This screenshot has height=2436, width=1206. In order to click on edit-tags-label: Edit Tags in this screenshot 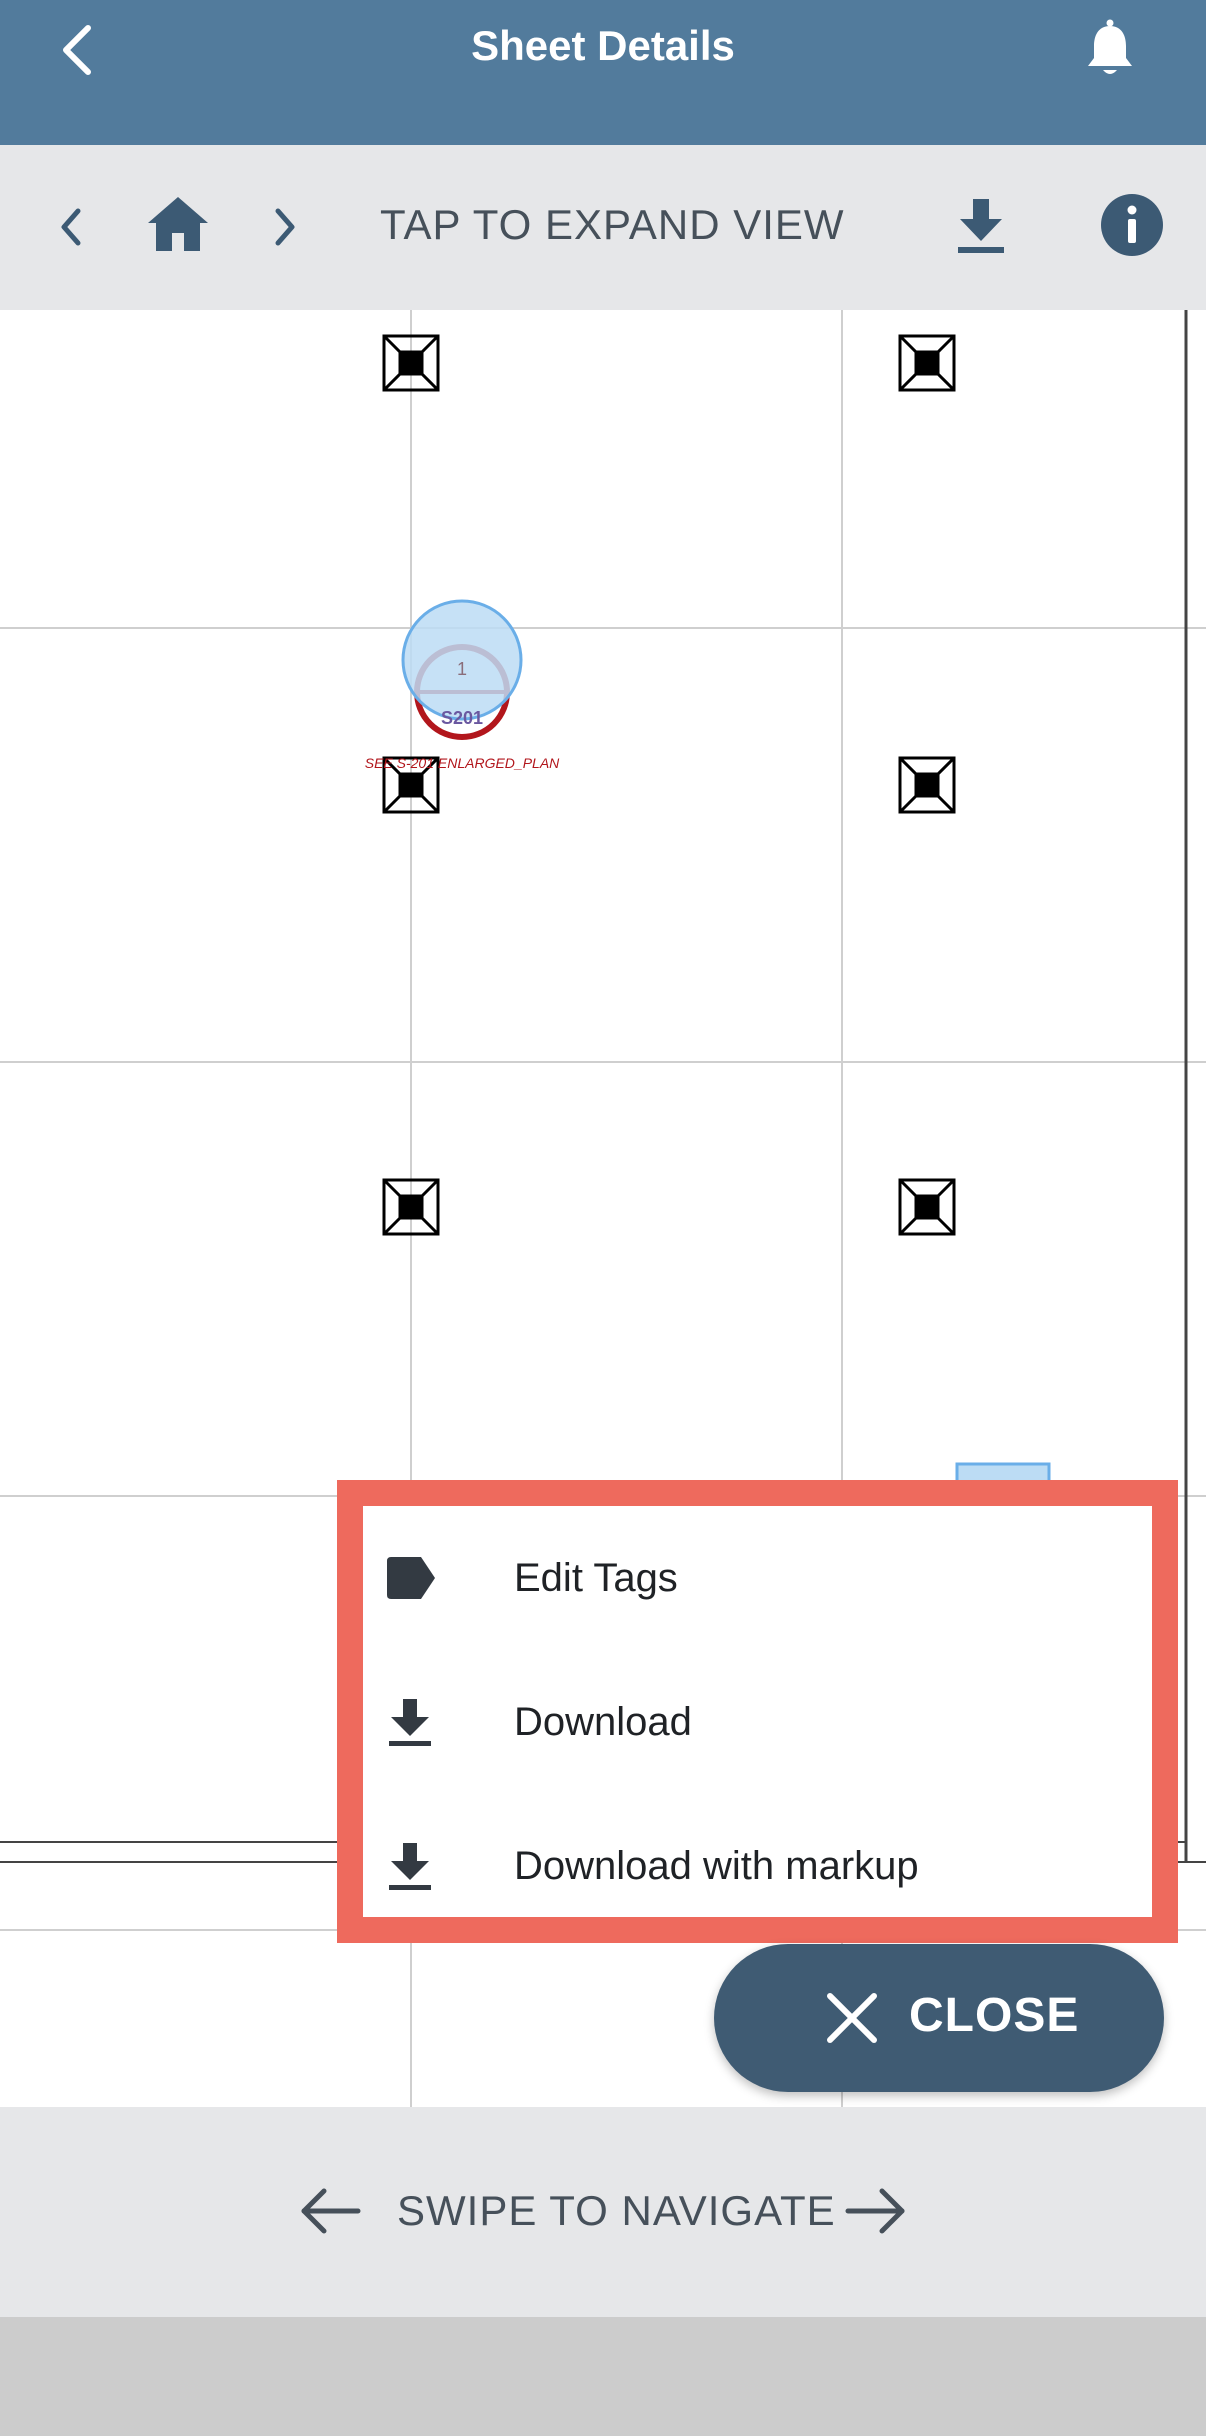, I will do `click(596, 1577)`.